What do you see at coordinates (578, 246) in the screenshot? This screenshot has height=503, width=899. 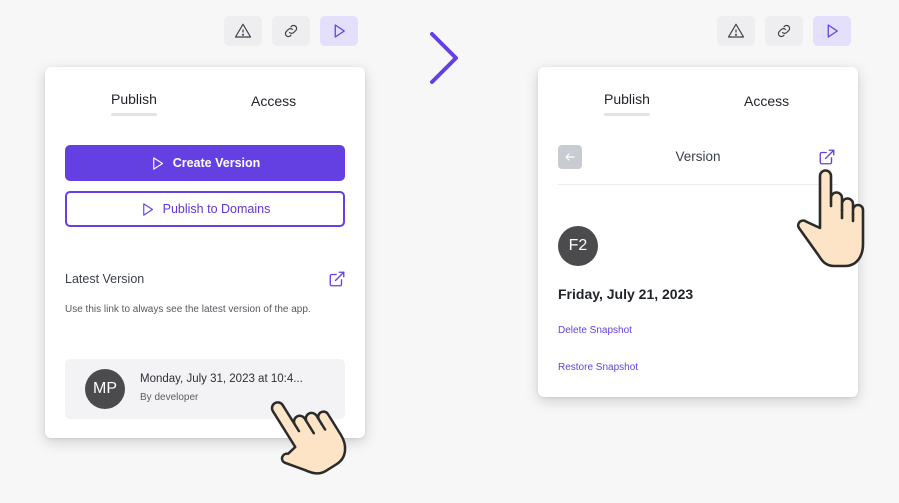 I see `avatar: F2` at bounding box center [578, 246].